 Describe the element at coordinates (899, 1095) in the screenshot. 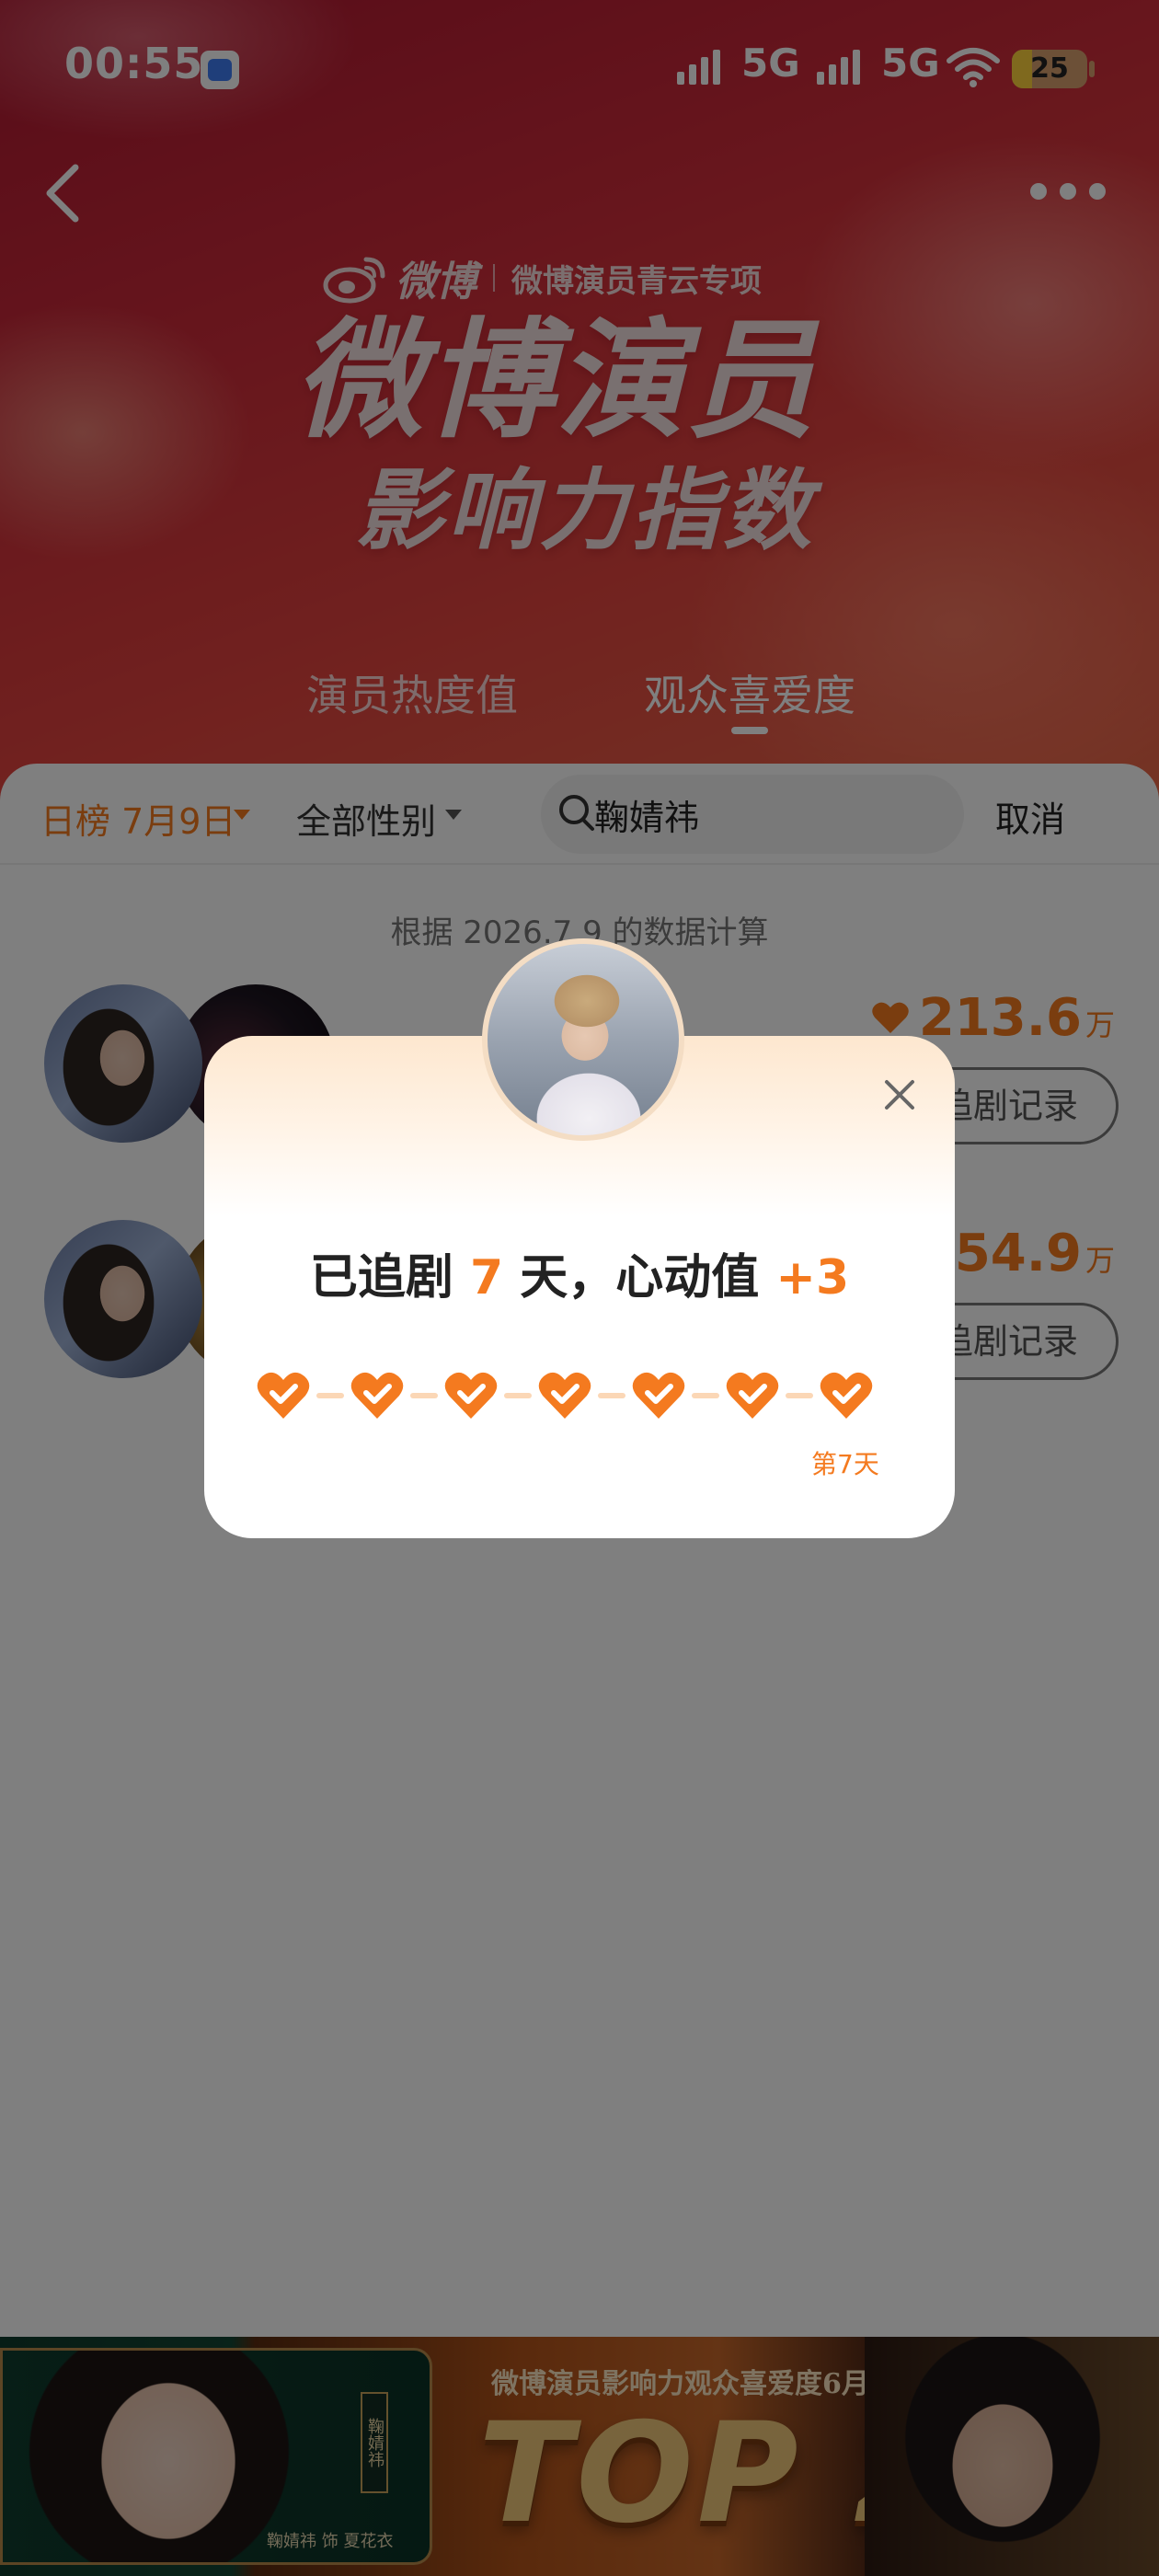

I see `close-icon` at that location.